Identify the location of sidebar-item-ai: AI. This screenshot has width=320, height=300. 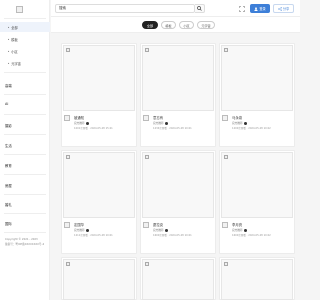
(25, 104).